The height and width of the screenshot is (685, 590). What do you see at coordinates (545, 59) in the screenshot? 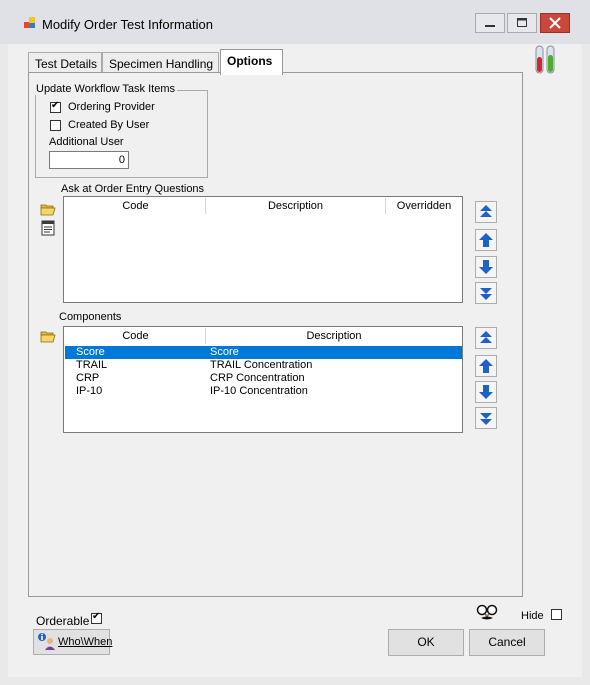
I see `test-tubes-icon` at bounding box center [545, 59].